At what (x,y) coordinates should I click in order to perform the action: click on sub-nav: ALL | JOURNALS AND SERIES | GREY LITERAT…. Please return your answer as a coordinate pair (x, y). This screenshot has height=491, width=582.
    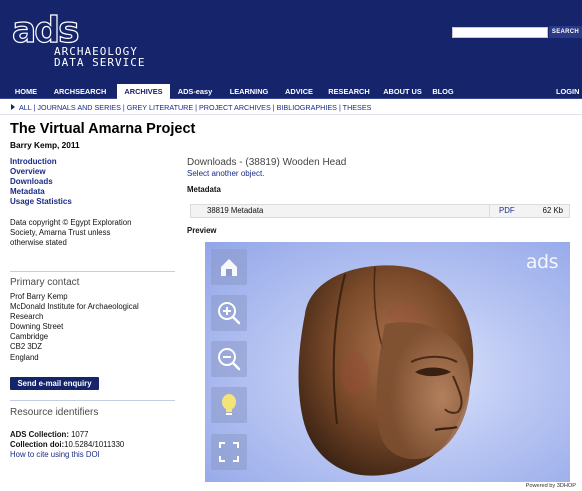
    Looking at the image, I should click on (291, 107).